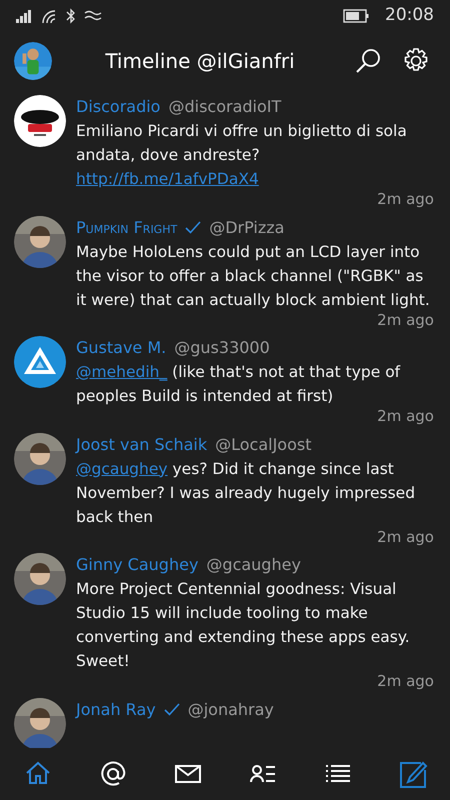  Describe the element at coordinates (368, 61) in the screenshot. I see `search-icon` at that location.